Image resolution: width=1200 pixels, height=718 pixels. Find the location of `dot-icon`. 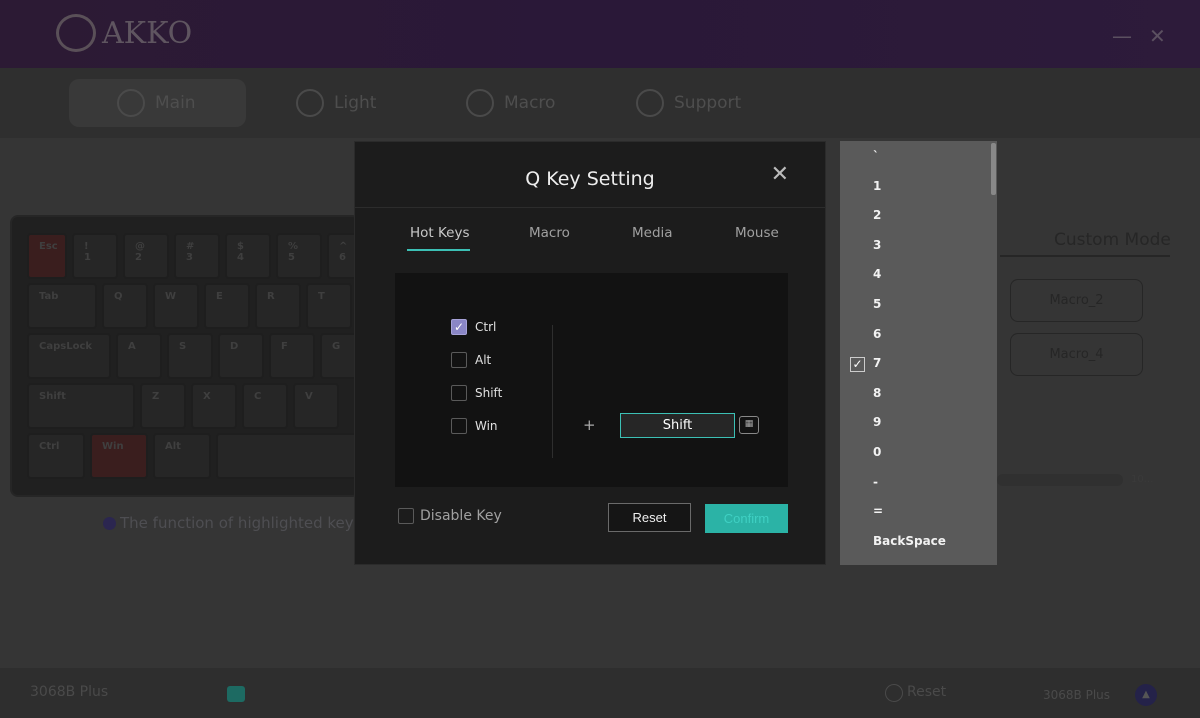

dot-icon is located at coordinates (109, 523).